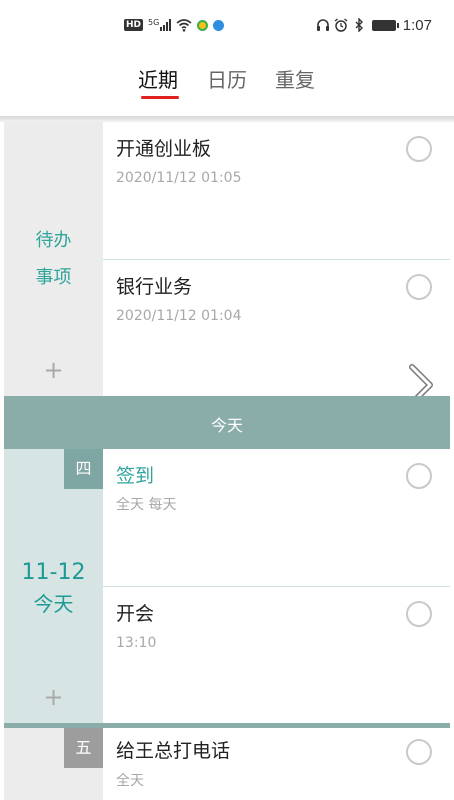 Image resolution: width=454 pixels, height=800 pixels. What do you see at coordinates (53, 259) in the screenshot?
I see `pending-column: 待办 事项 +` at bounding box center [53, 259].